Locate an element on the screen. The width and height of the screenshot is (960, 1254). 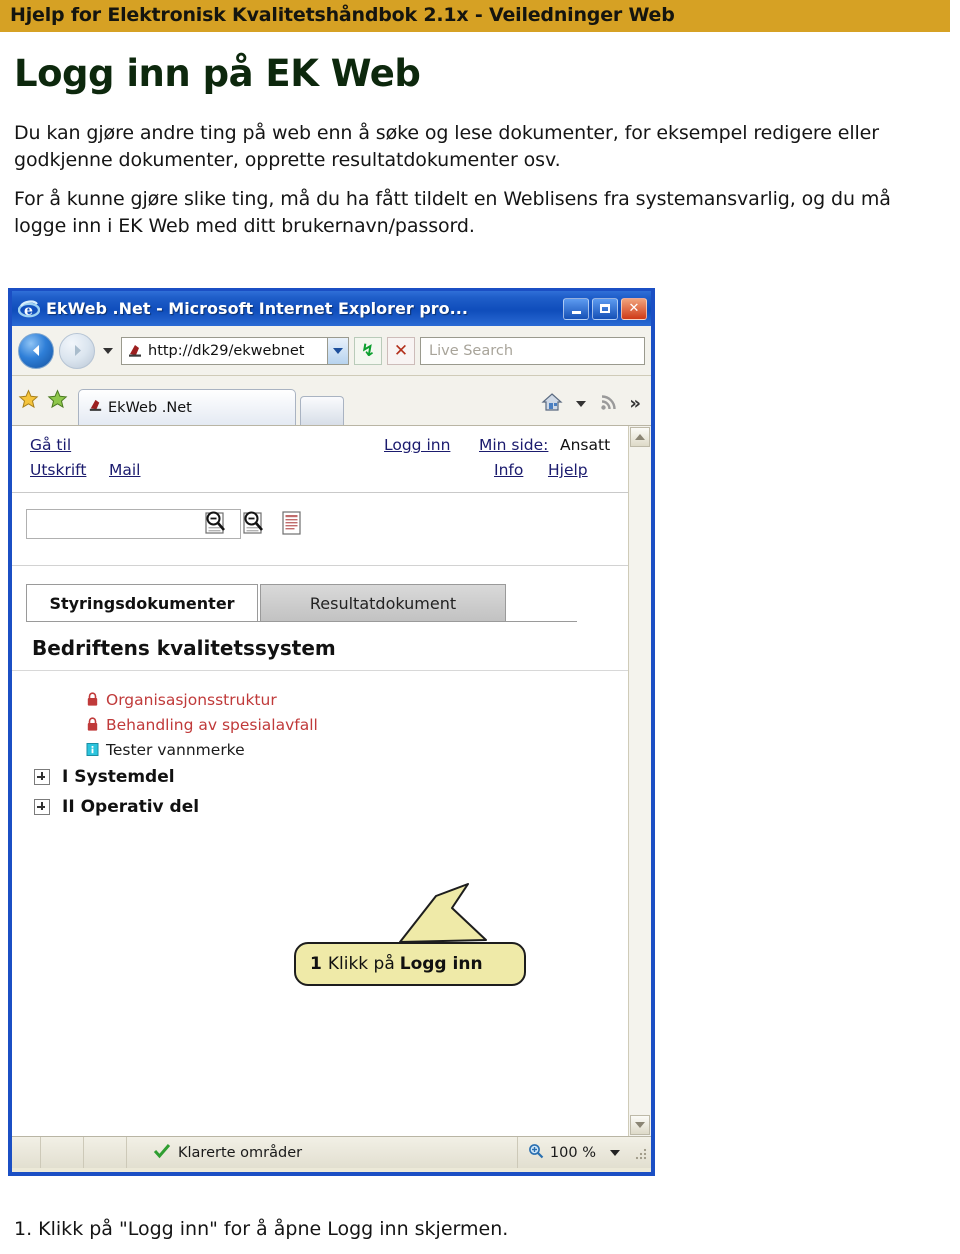
tree-item-label: II Operativ del is located at coordinates (131, 807).